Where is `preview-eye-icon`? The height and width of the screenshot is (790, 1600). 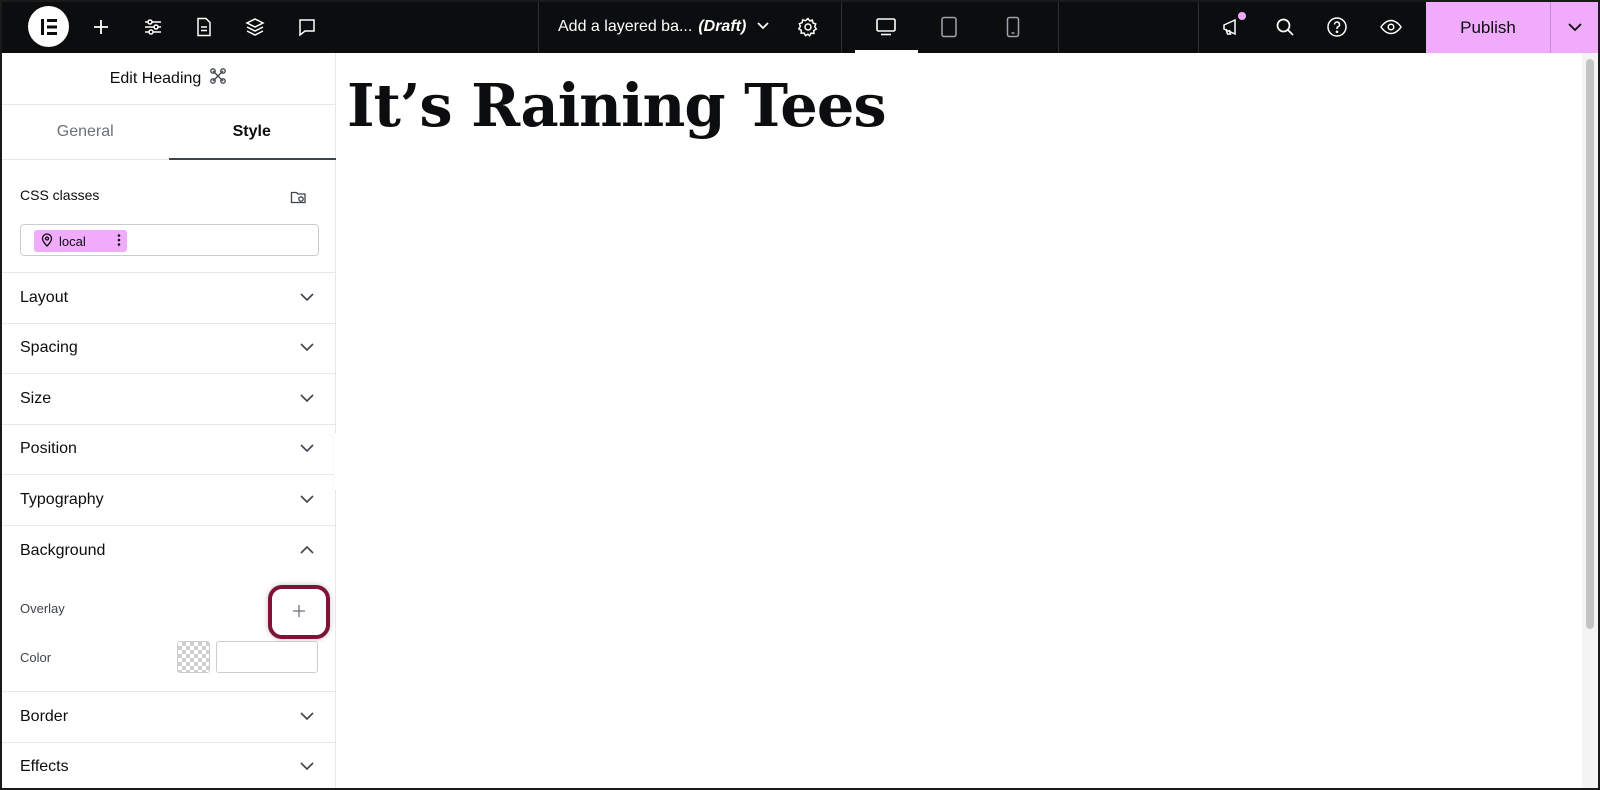 preview-eye-icon is located at coordinates (1391, 26).